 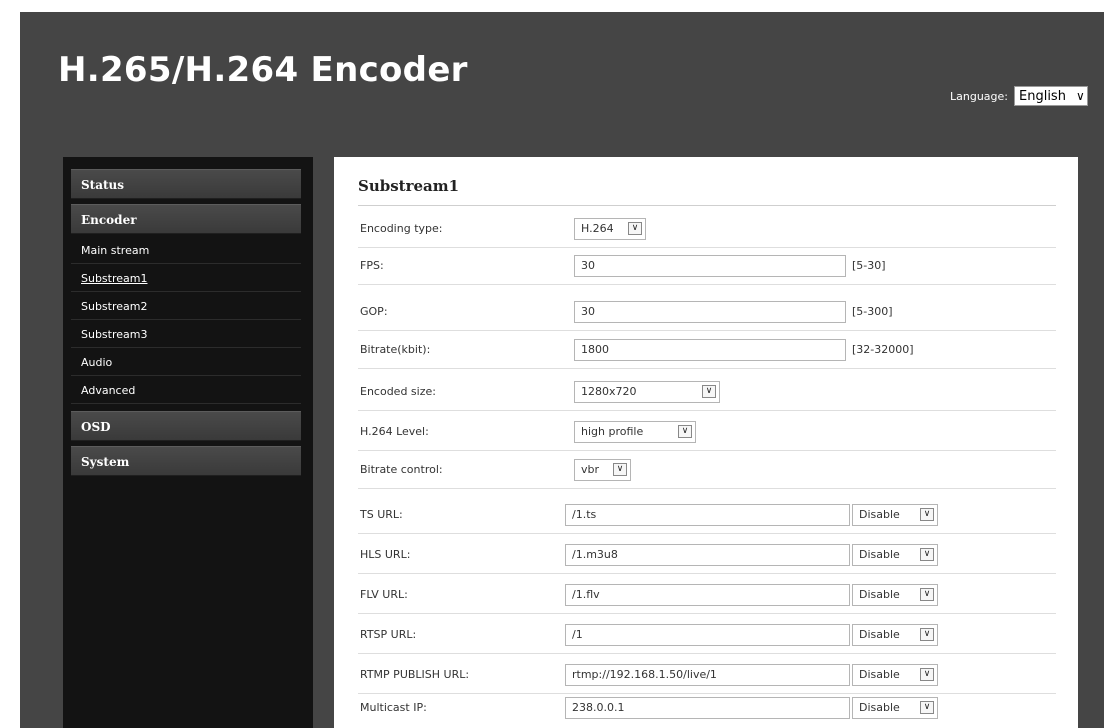 What do you see at coordinates (710, 312) in the screenshot?
I see `gop-input: 30` at bounding box center [710, 312].